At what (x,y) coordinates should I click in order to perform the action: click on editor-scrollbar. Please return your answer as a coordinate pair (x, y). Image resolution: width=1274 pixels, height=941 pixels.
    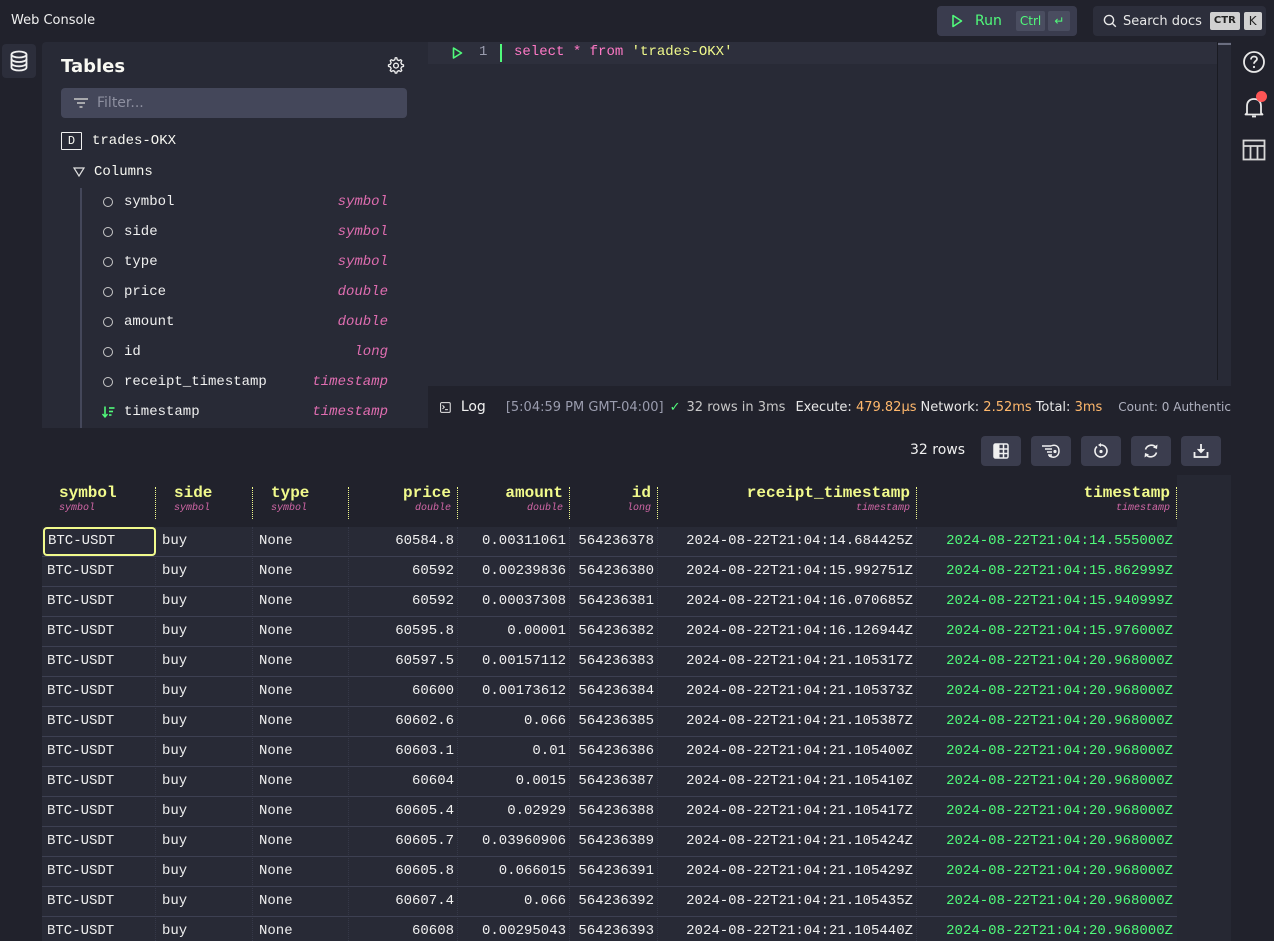
    Looking at the image, I should click on (1224, 211).